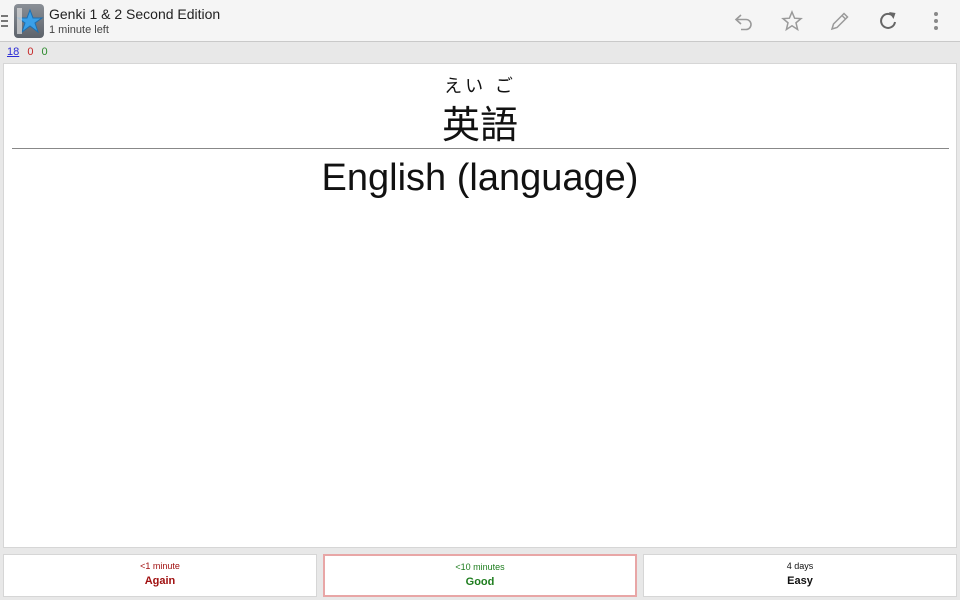 This screenshot has width=960, height=600. What do you see at coordinates (744, 21) in the screenshot?
I see `undo-icon` at bounding box center [744, 21].